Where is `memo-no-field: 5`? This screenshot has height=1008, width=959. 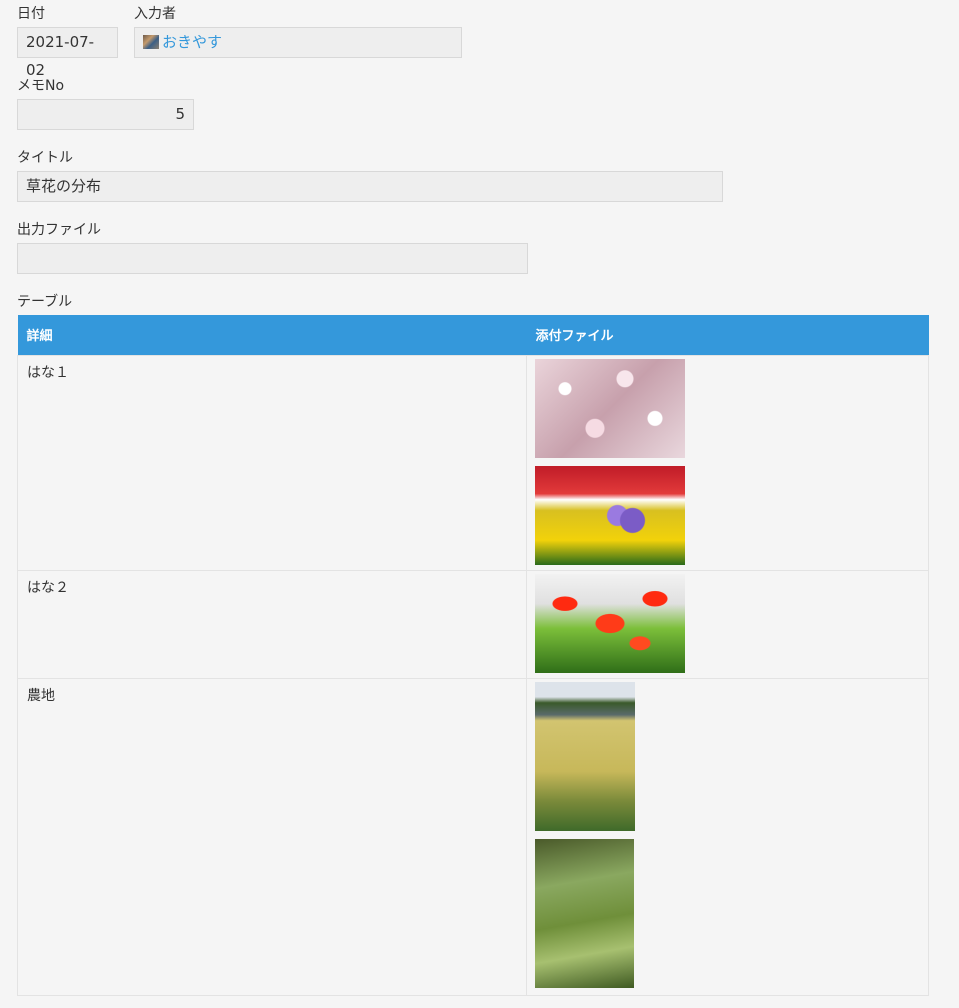 memo-no-field: 5 is located at coordinates (105, 114).